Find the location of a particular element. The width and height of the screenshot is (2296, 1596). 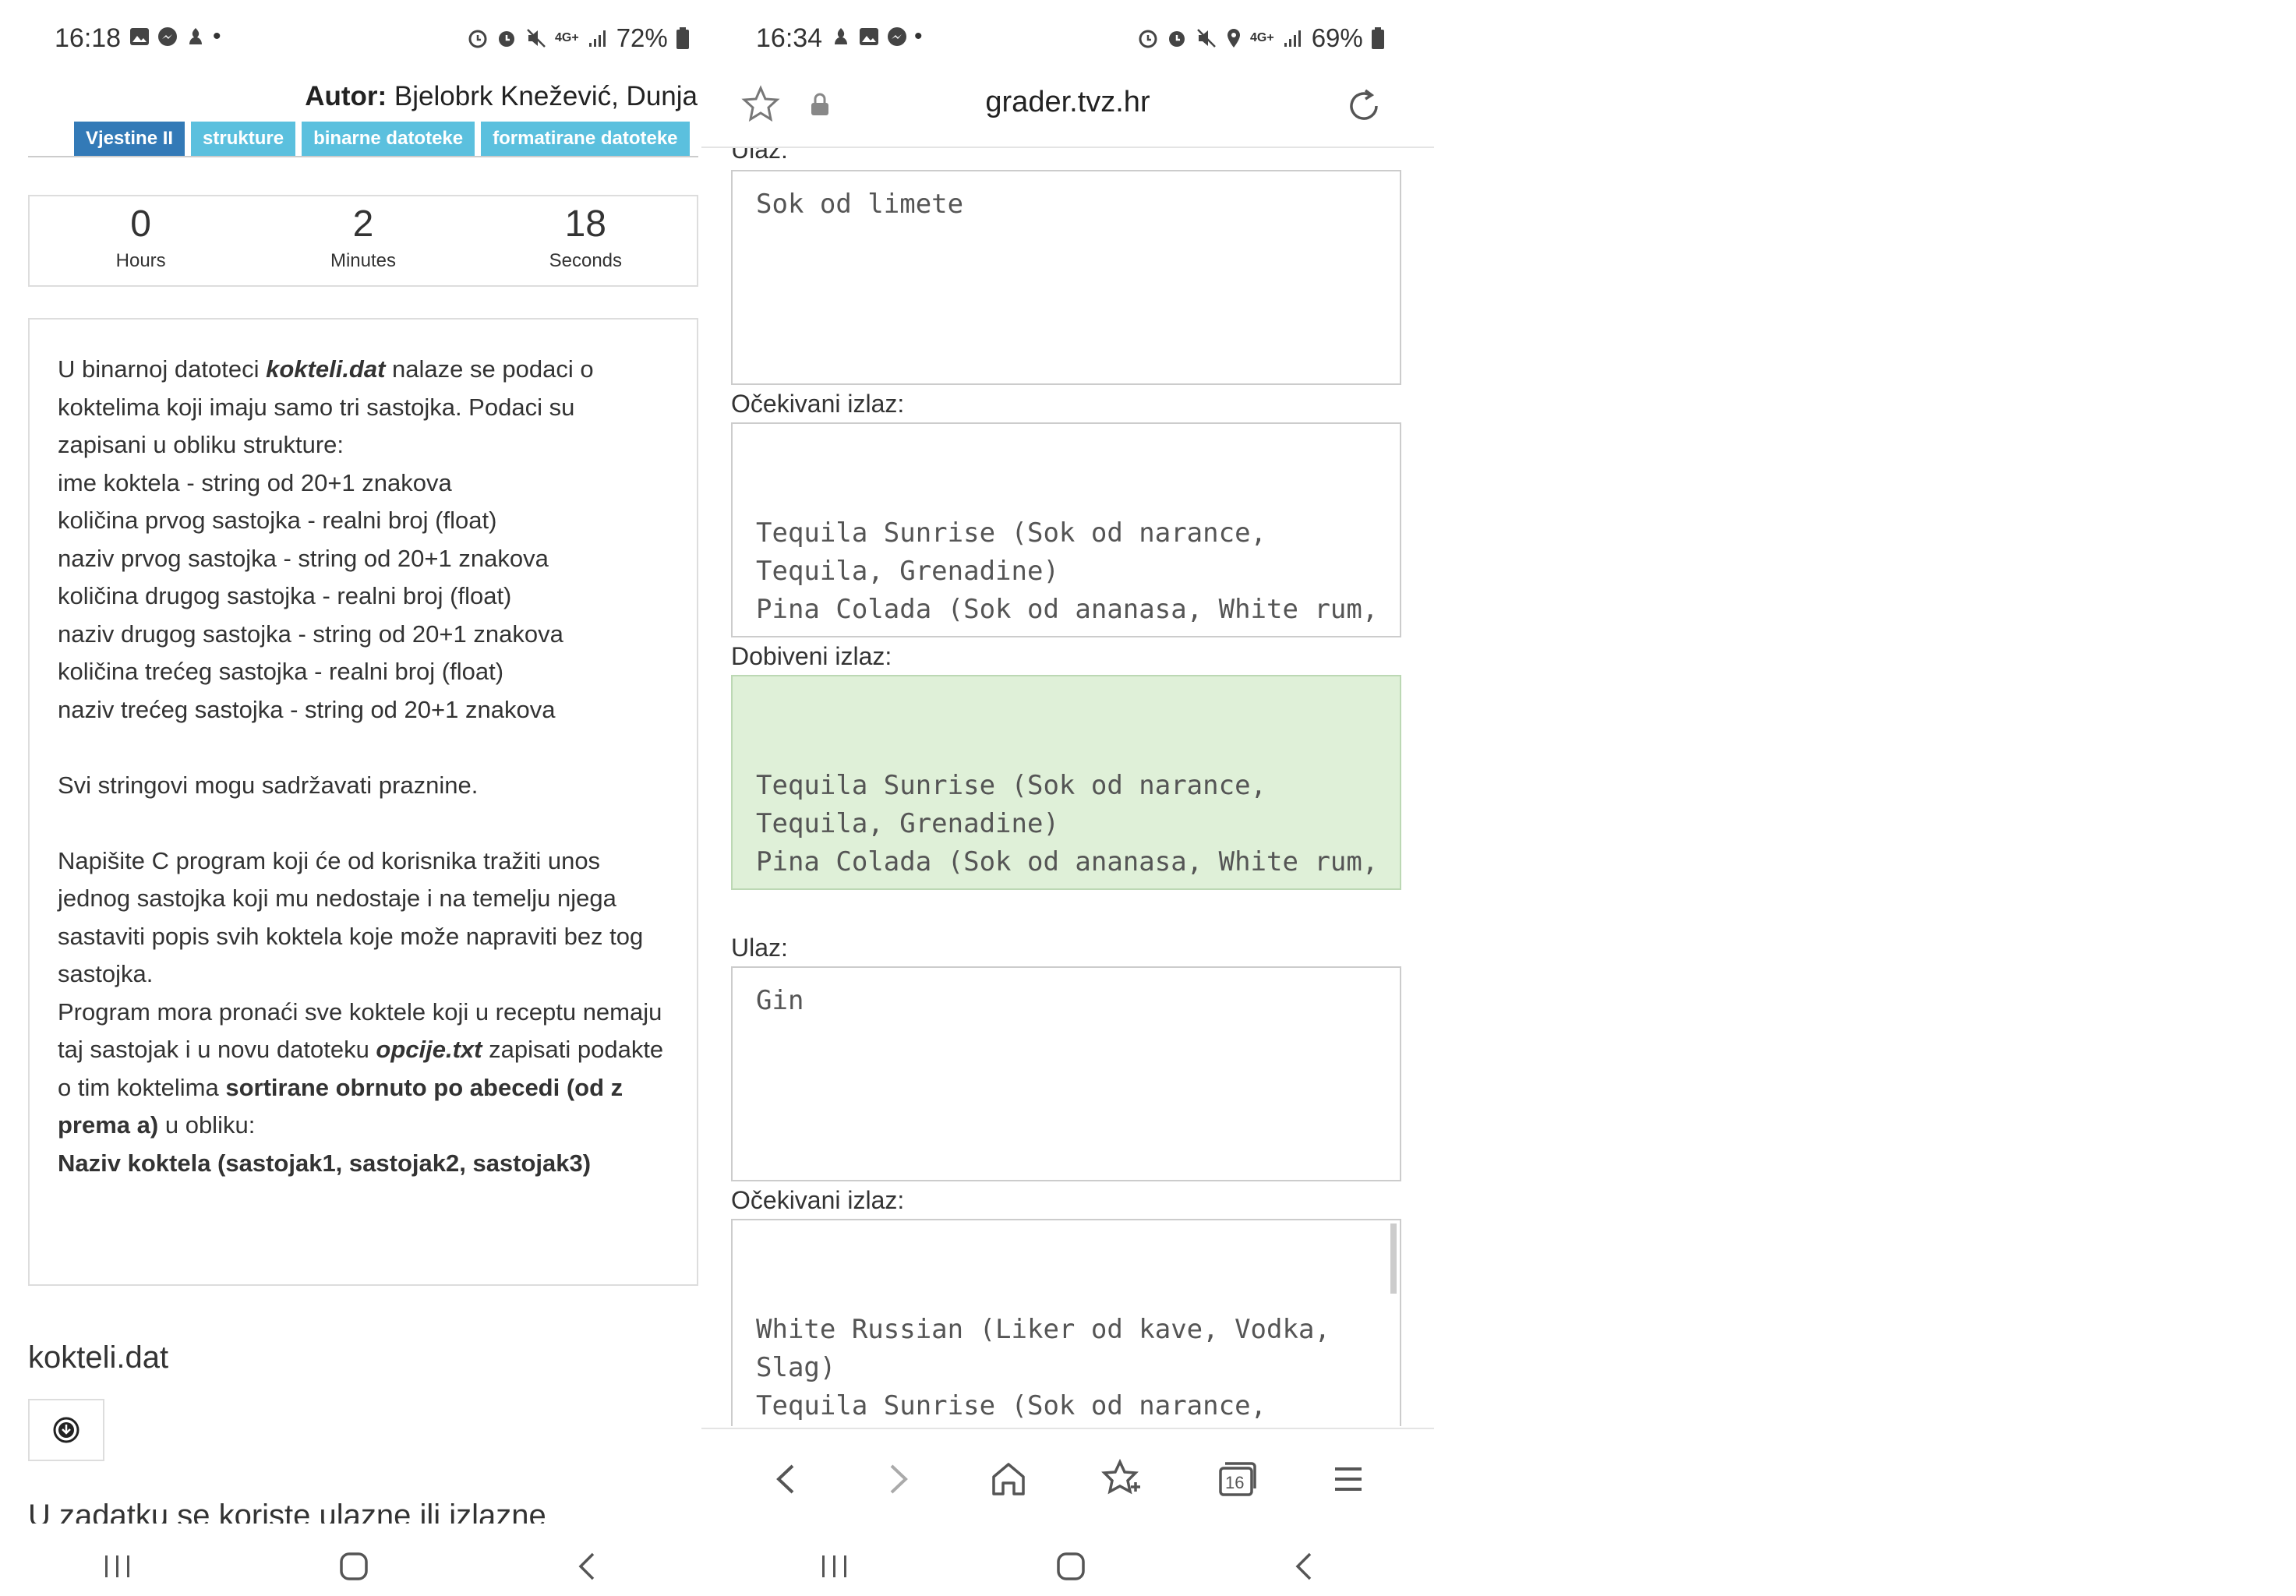

tag-formatirane-datoteke: formatirane datoteke is located at coordinates (586, 139).